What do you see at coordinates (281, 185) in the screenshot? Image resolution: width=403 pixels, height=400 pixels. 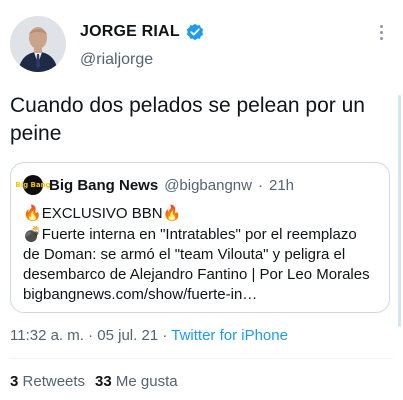 I see `quoted-tweet-time: 21h` at bounding box center [281, 185].